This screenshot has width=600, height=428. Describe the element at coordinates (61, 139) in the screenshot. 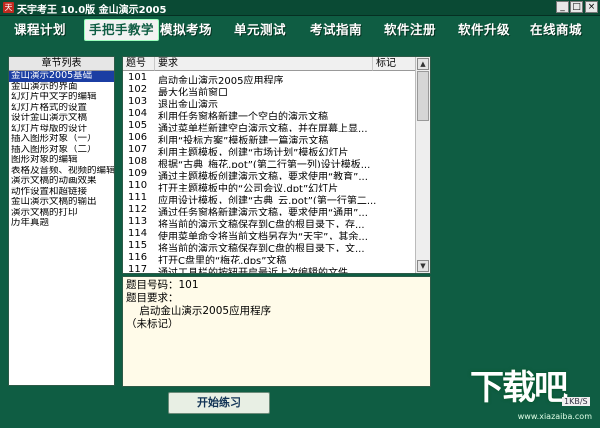

I see `chapter-item: 插入图形对象（一）` at that location.